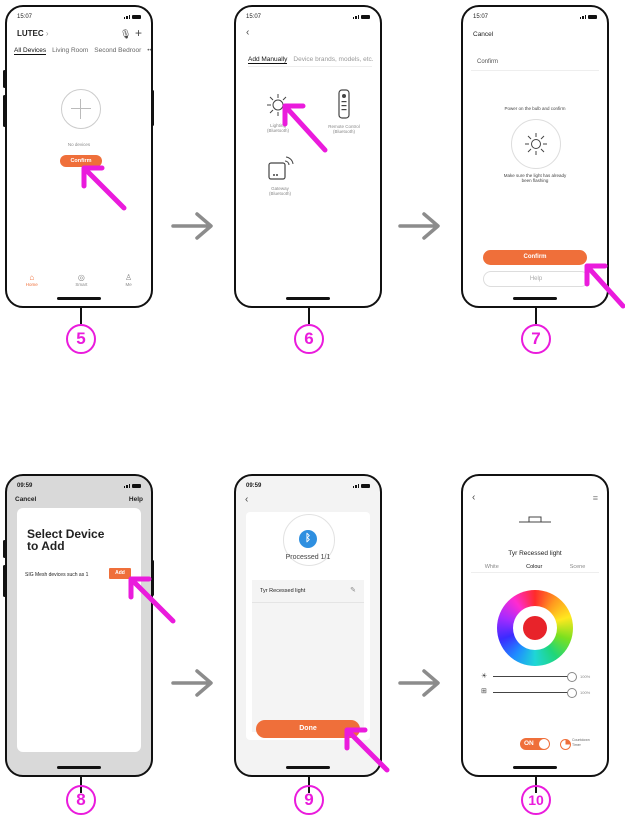 This screenshot has width=625, height=816. What do you see at coordinates (81, 339) in the screenshot?
I see `step-number-5: 5` at bounding box center [81, 339].